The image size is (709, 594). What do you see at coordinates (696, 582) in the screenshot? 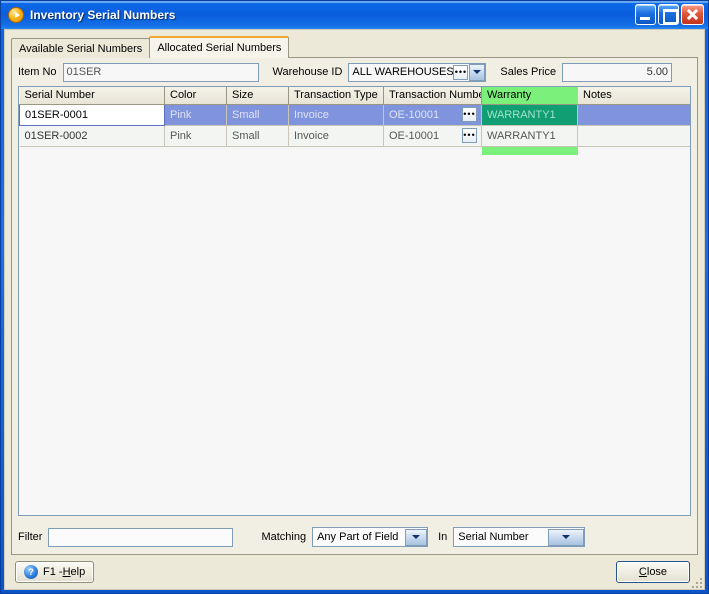
I see `resize-grip` at bounding box center [696, 582].